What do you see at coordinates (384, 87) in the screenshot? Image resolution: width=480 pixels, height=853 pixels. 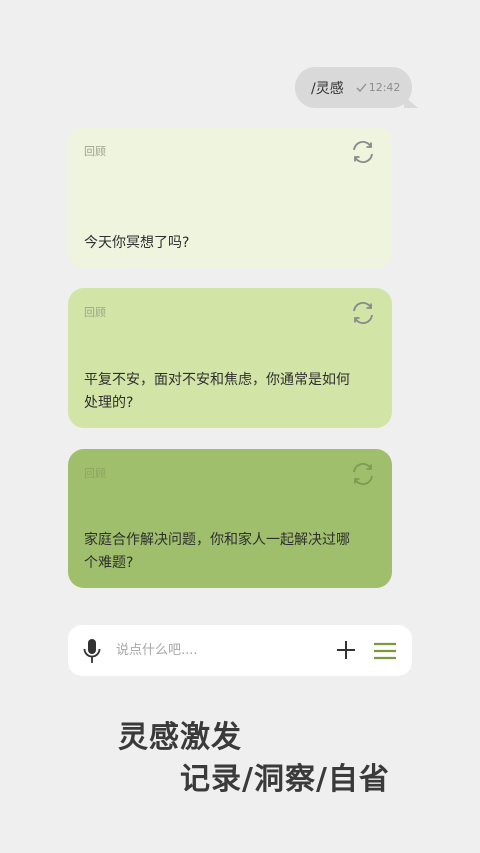 I see `message-time: 12:42` at bounding box center [384, 87].